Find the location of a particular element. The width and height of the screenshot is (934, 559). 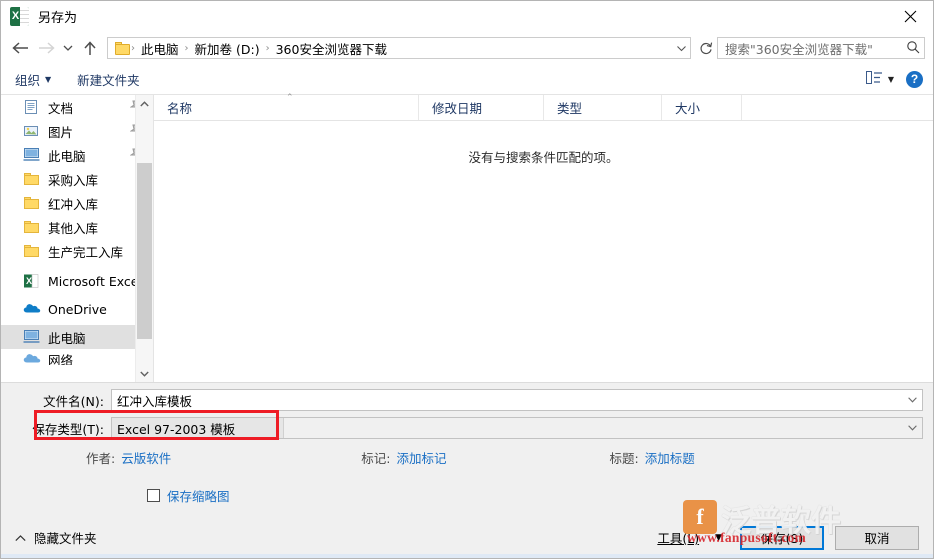

scroll-down-icon is located at coordinates (144, 373).